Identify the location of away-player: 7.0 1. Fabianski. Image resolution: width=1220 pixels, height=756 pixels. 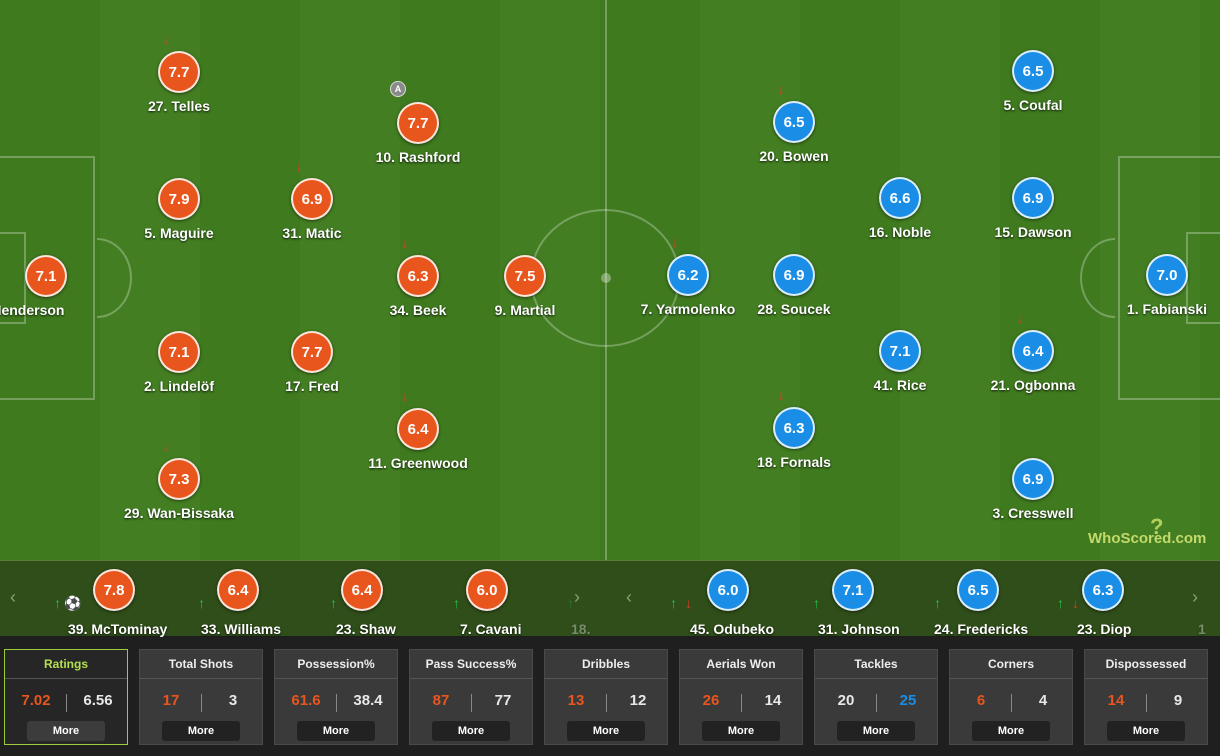
(1153, 285).